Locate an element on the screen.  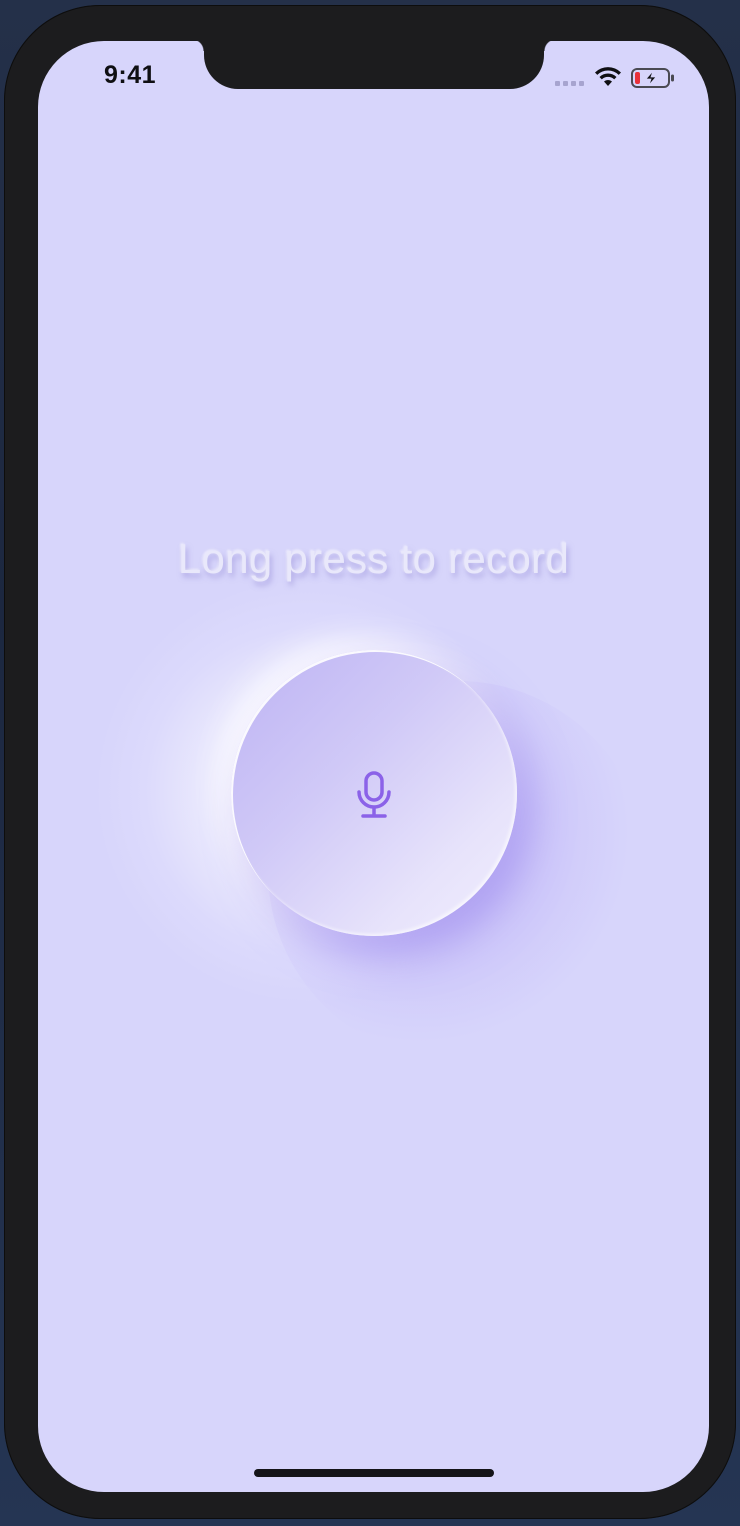
status-time: 9:41 is located at coordinates (130, 75).